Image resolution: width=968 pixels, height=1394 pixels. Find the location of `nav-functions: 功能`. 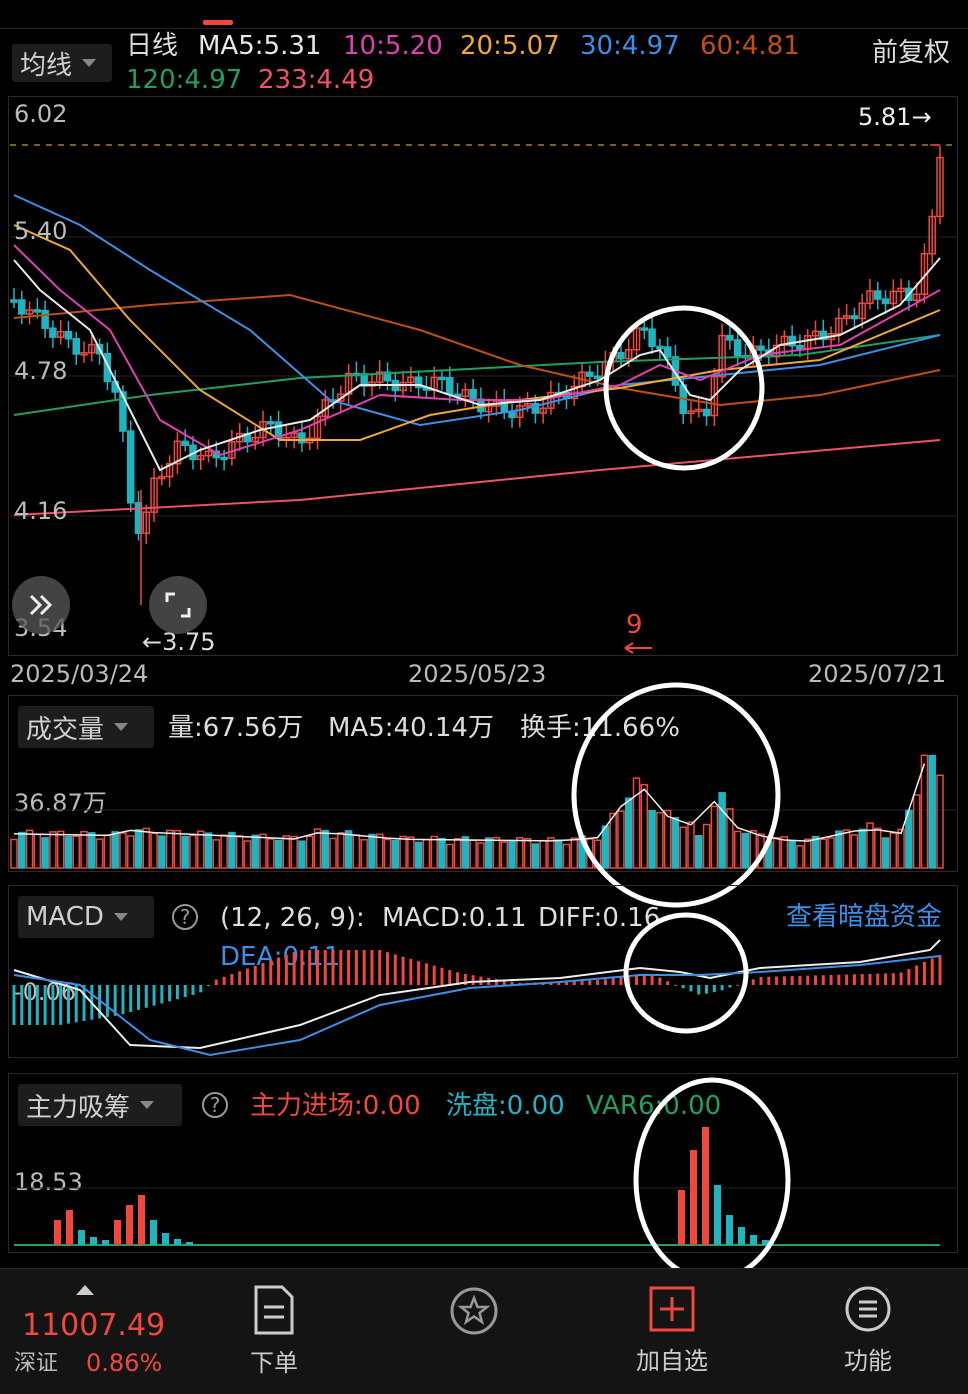

nav-functions: 功能 is located at coordinates (868, 1330).